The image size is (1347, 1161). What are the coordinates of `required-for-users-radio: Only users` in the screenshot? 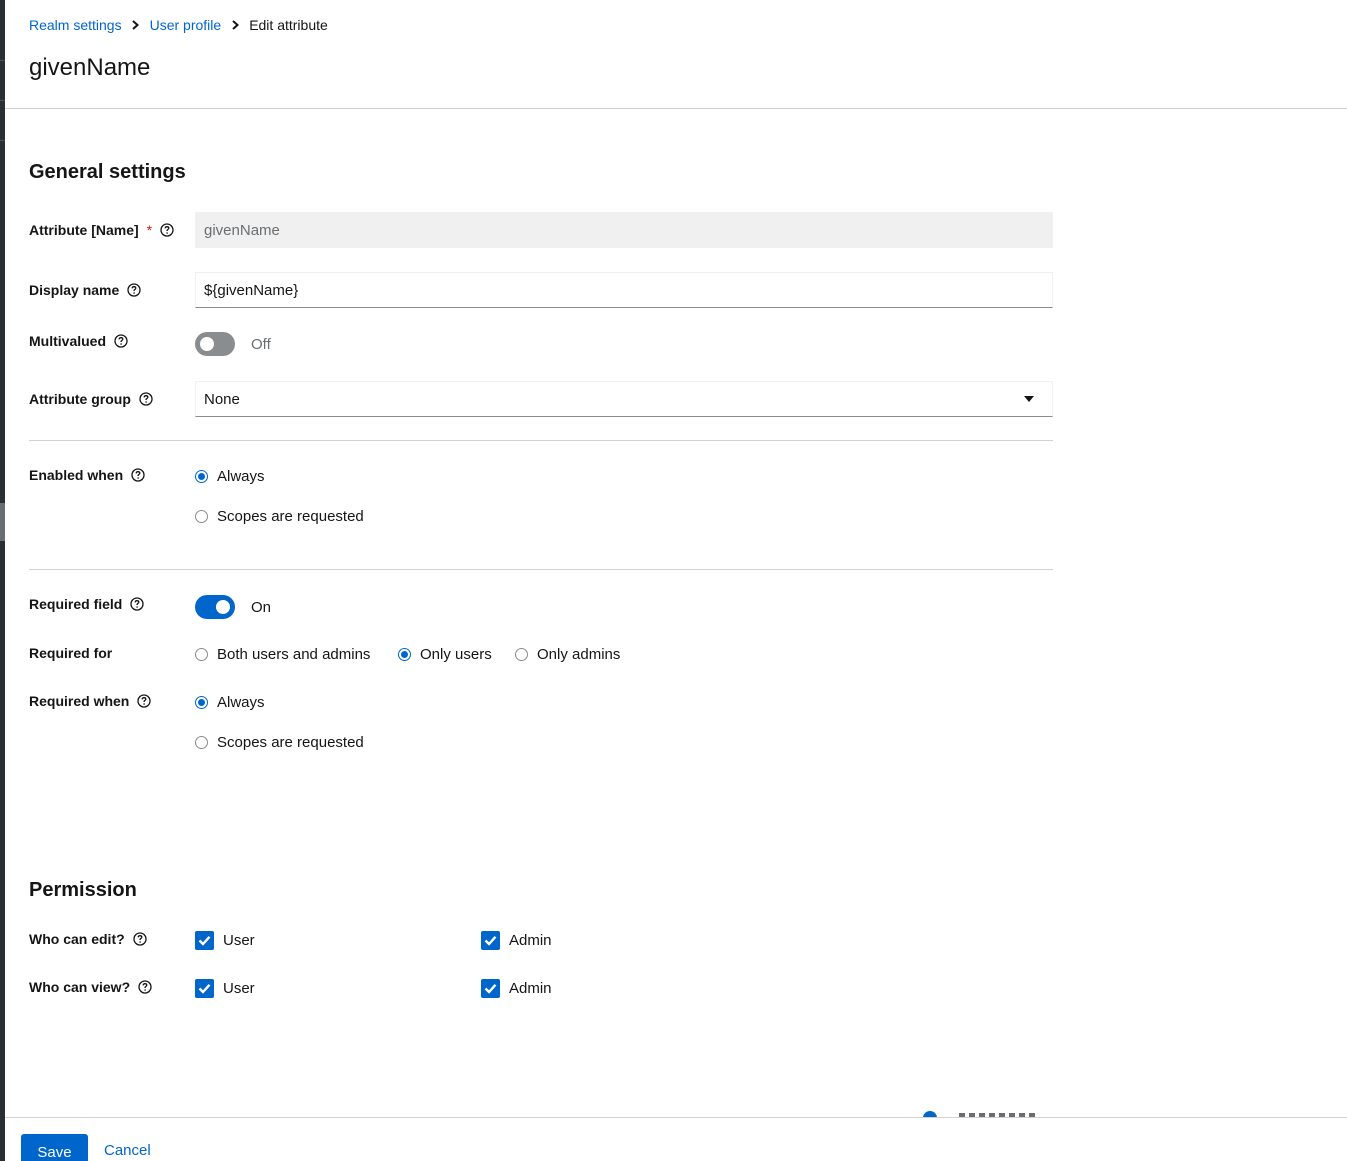 It's located at (445, 654).